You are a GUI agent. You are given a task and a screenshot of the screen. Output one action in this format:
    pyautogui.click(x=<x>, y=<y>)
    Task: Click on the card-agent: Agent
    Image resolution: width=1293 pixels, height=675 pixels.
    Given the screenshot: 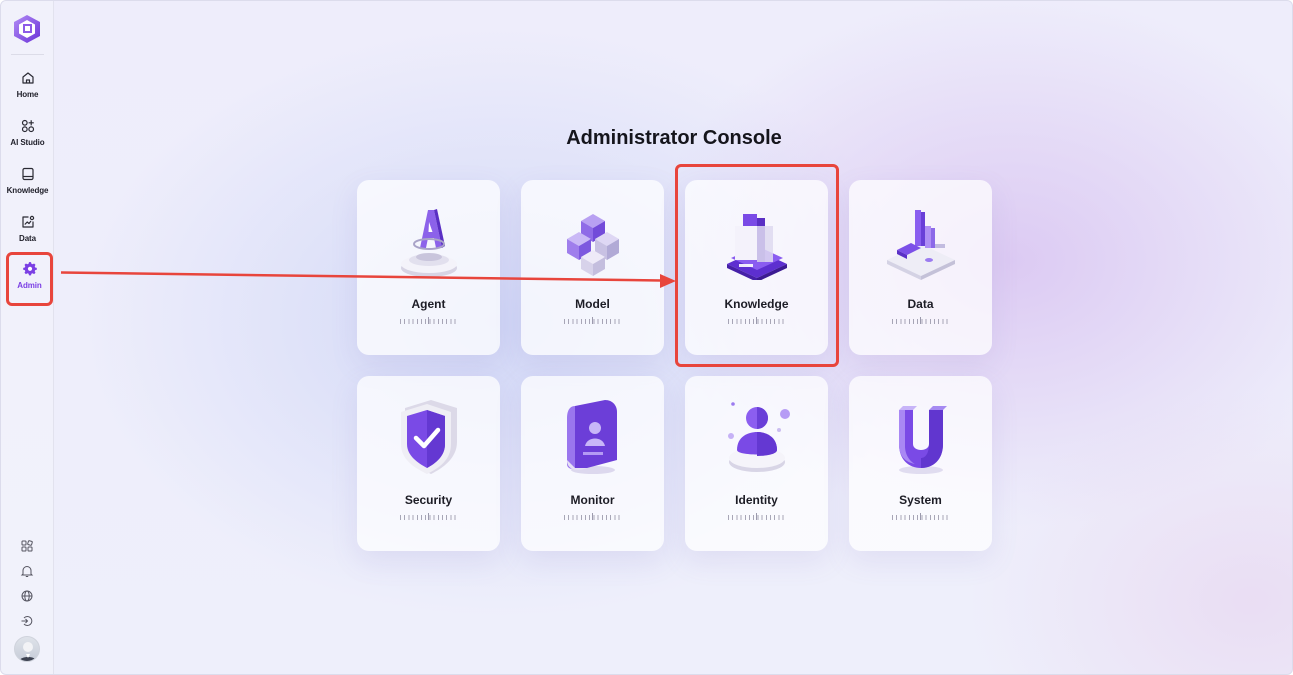 What is the action you would take?
    pyautogui.click(x=428, y=267)
    